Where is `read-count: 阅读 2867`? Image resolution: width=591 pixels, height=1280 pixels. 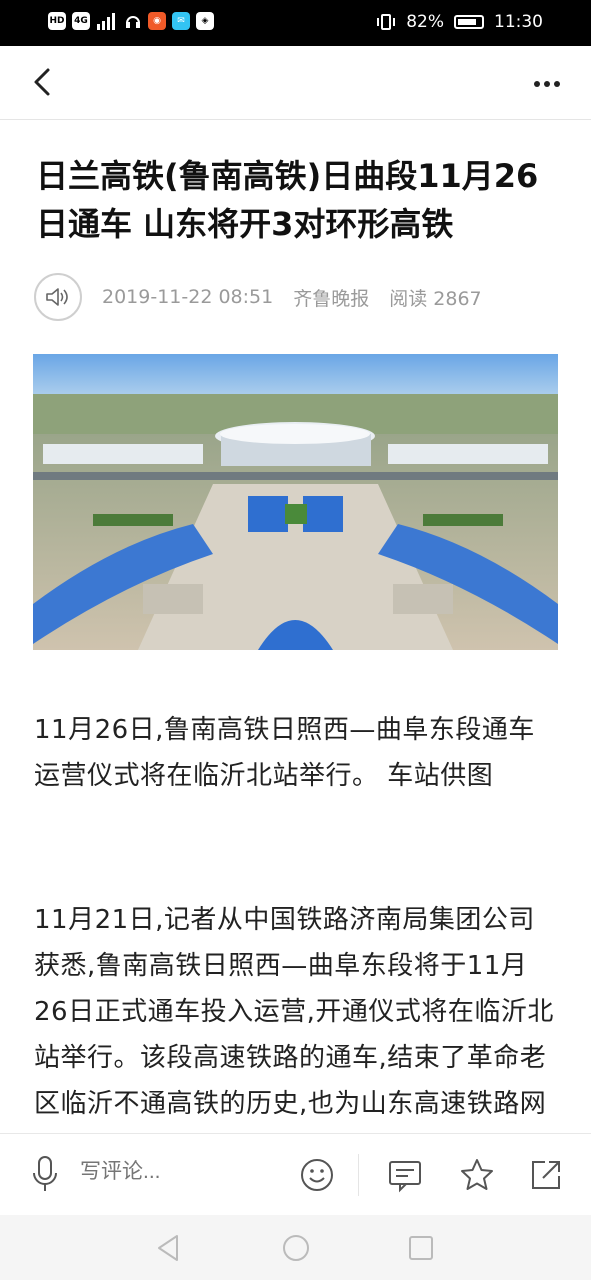
read-count: 阅读 2867 is located at coordinates (435, 298).